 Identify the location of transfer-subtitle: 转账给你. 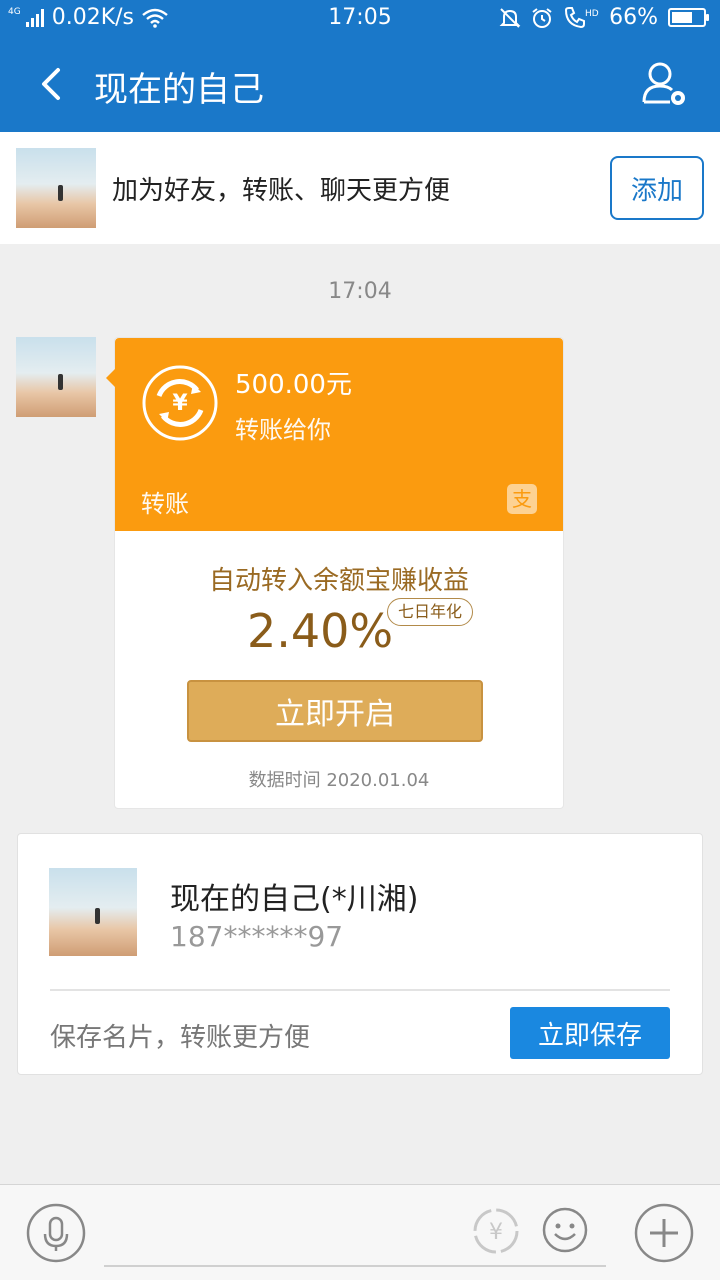
(283, 430).